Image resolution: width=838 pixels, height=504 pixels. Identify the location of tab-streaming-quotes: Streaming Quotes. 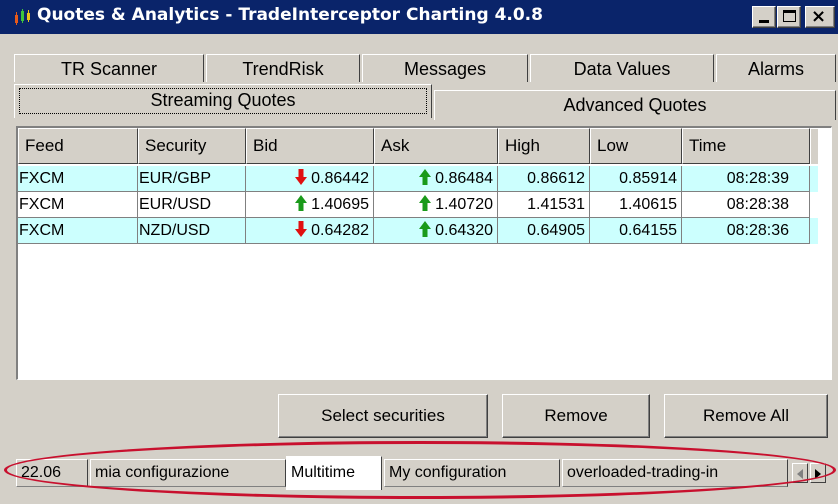
(223, 101).